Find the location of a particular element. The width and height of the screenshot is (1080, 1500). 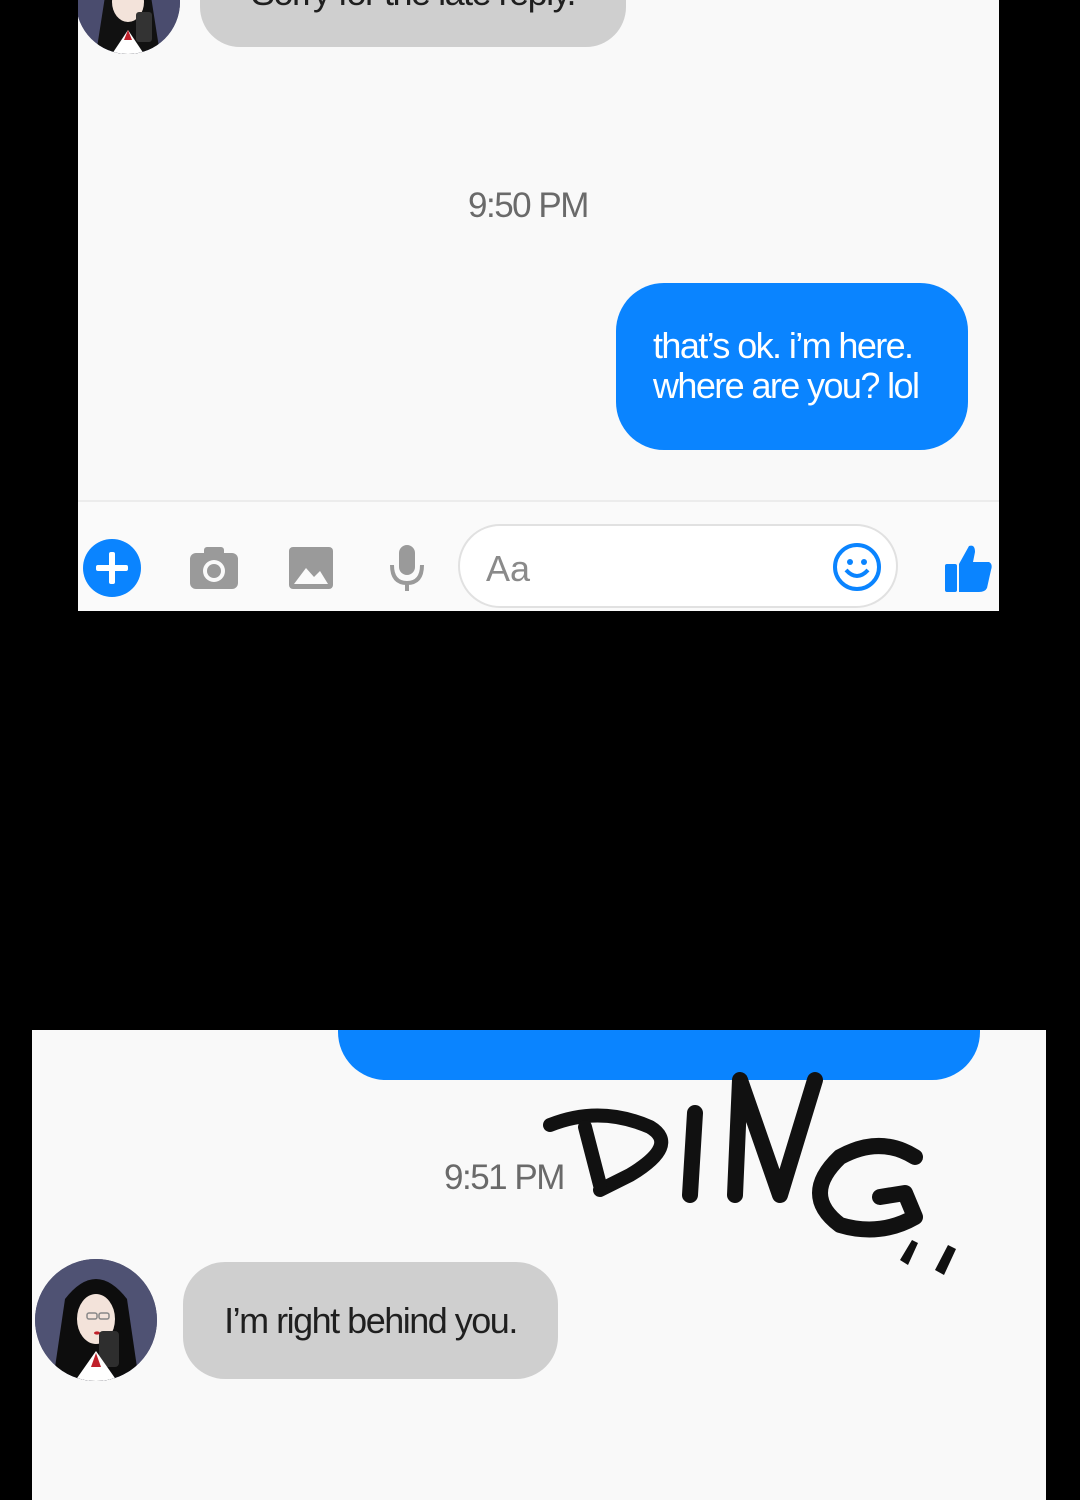

emoji-icon is located at coordinates (857, 567).